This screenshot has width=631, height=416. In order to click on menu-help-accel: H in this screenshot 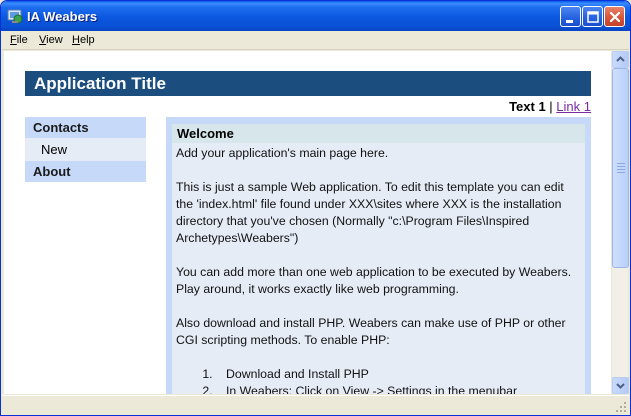, I will do `click(76, 40)`.